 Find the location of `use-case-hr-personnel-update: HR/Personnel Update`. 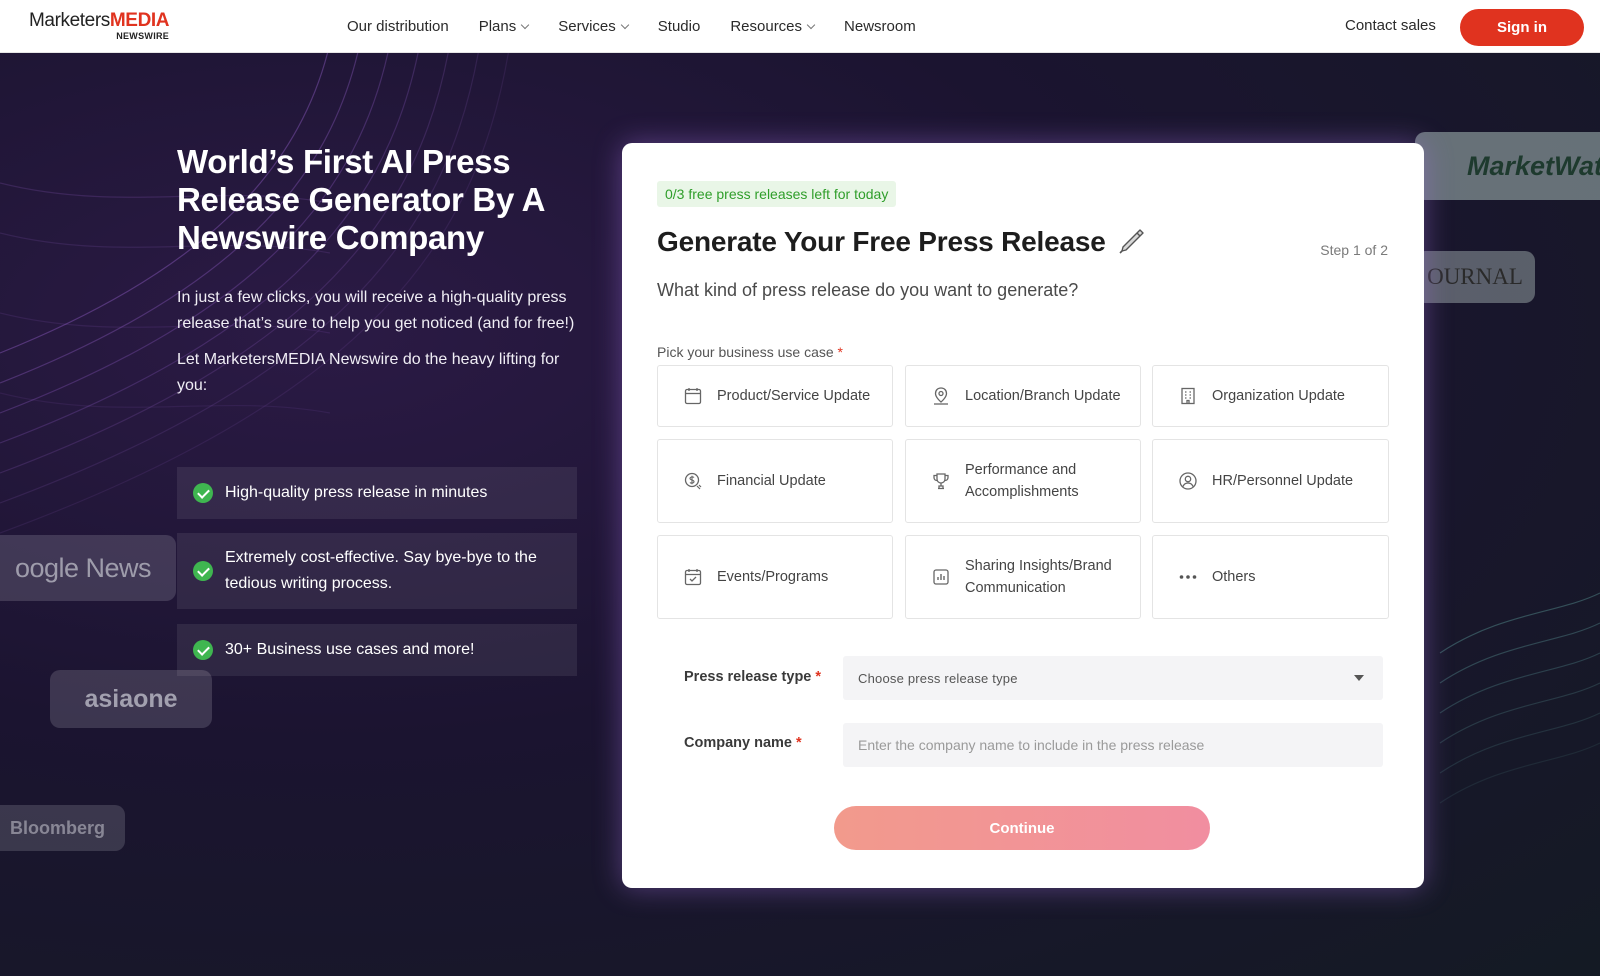

use-case-hr-personnel-update: HR/Personnel Update is located at coordinates (1270, 481).